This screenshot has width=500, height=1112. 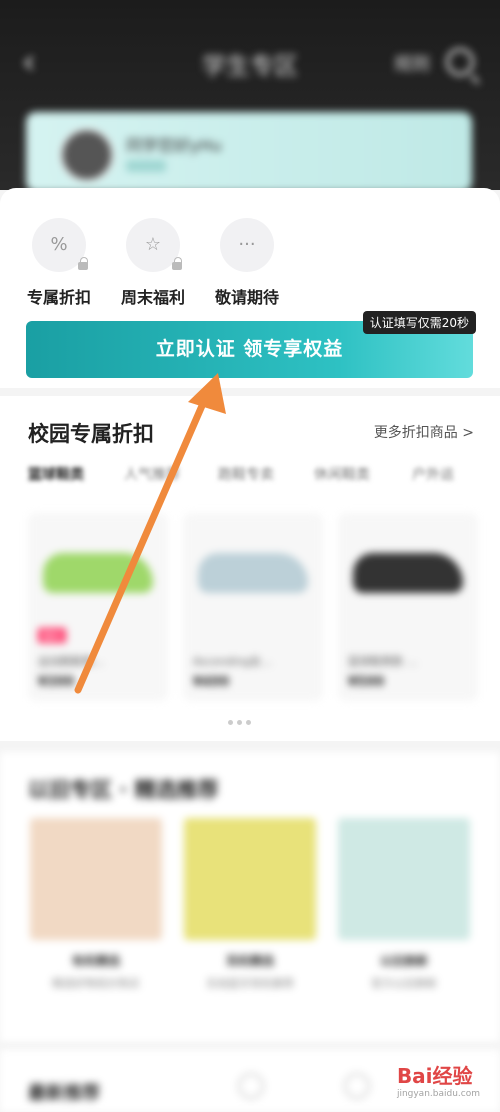 What do you see at coordinates (249, 152) in the screenshot?
I see `profile-card: 同学您好yHu` at bounding box center [249, 152].